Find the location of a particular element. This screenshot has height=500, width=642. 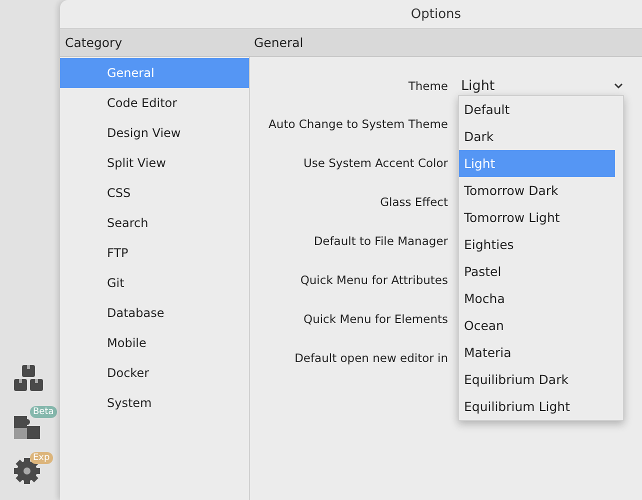

category-item: Search is located at coordinates (154, 223).